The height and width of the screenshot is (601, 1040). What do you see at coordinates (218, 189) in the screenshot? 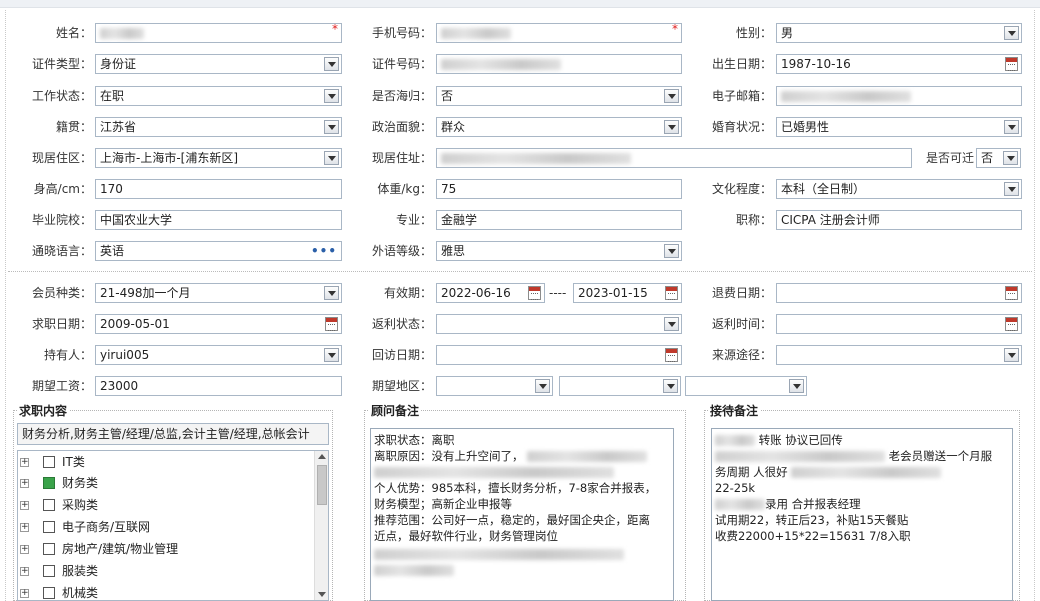
I see `height-field: 170` at bounding box center [218, 189].